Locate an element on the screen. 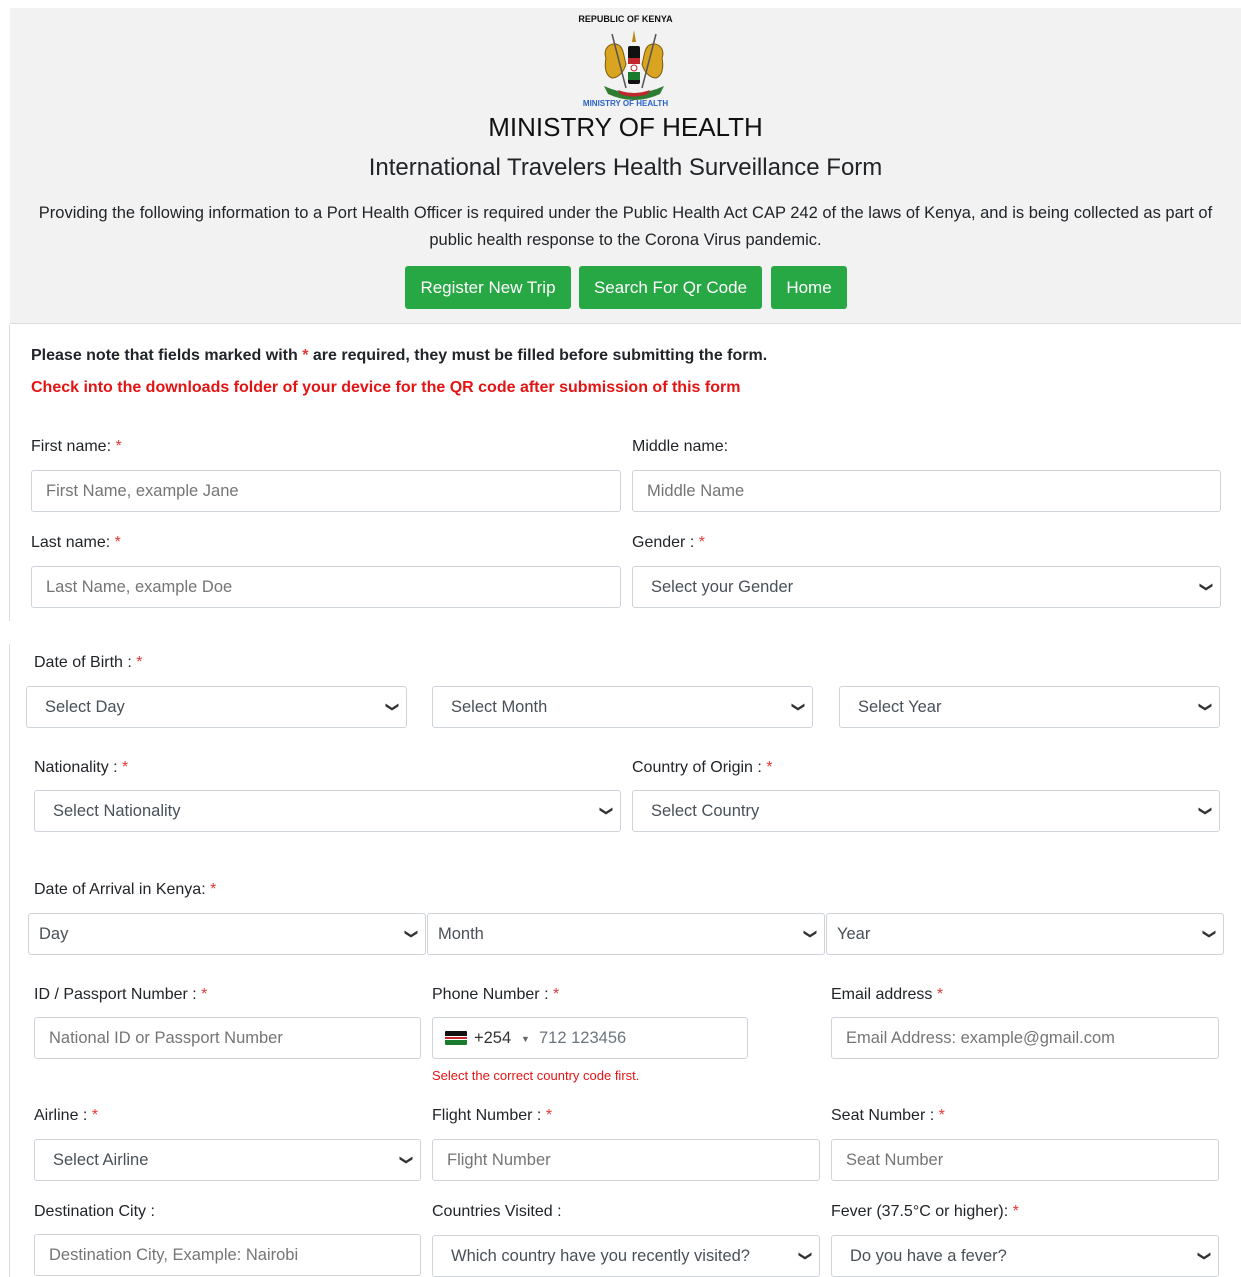  airline-label: Airline : * is located at coordinates (66, 1115).